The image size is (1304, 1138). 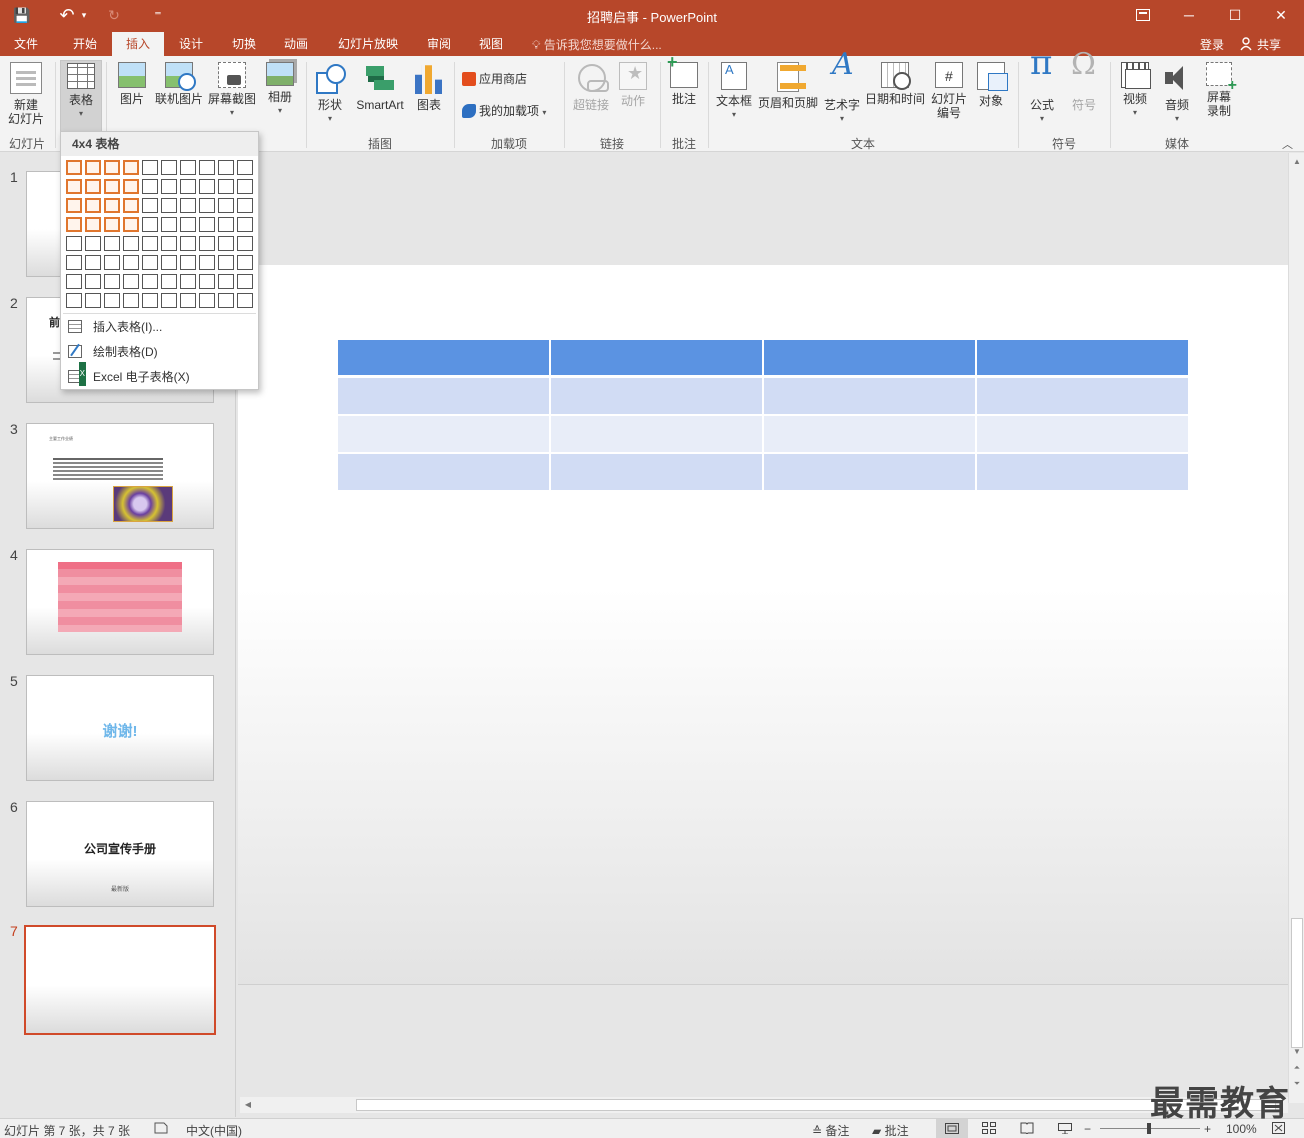 I want to click on vertical-scroll-thumb, so click(x=1297, y=983).